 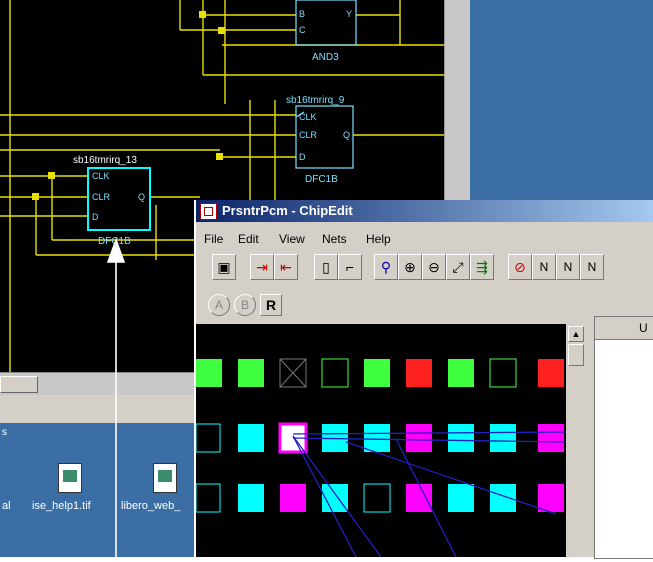 I want to click on navigate-icon: ⇶, so click(x=482, y=267).